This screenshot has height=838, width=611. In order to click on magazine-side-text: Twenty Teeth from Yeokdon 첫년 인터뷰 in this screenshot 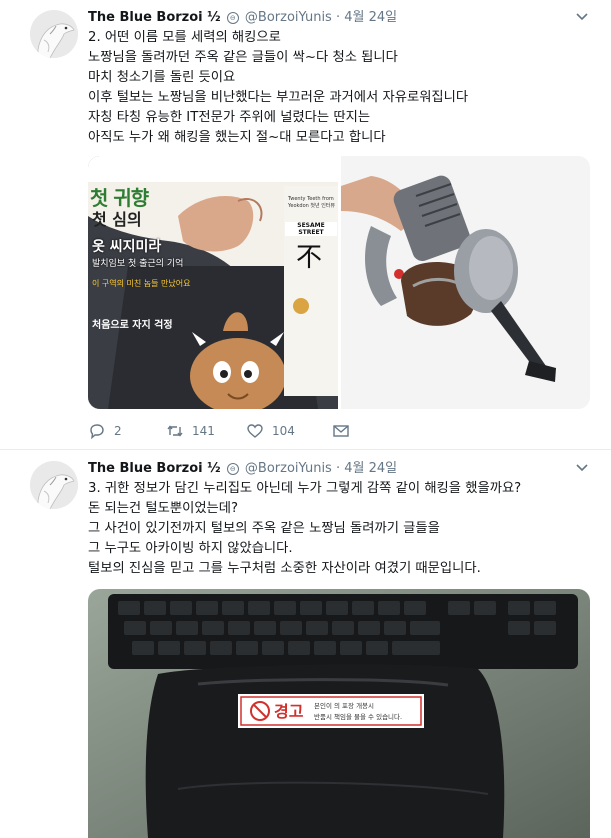, I will do `click(312, 202)`.